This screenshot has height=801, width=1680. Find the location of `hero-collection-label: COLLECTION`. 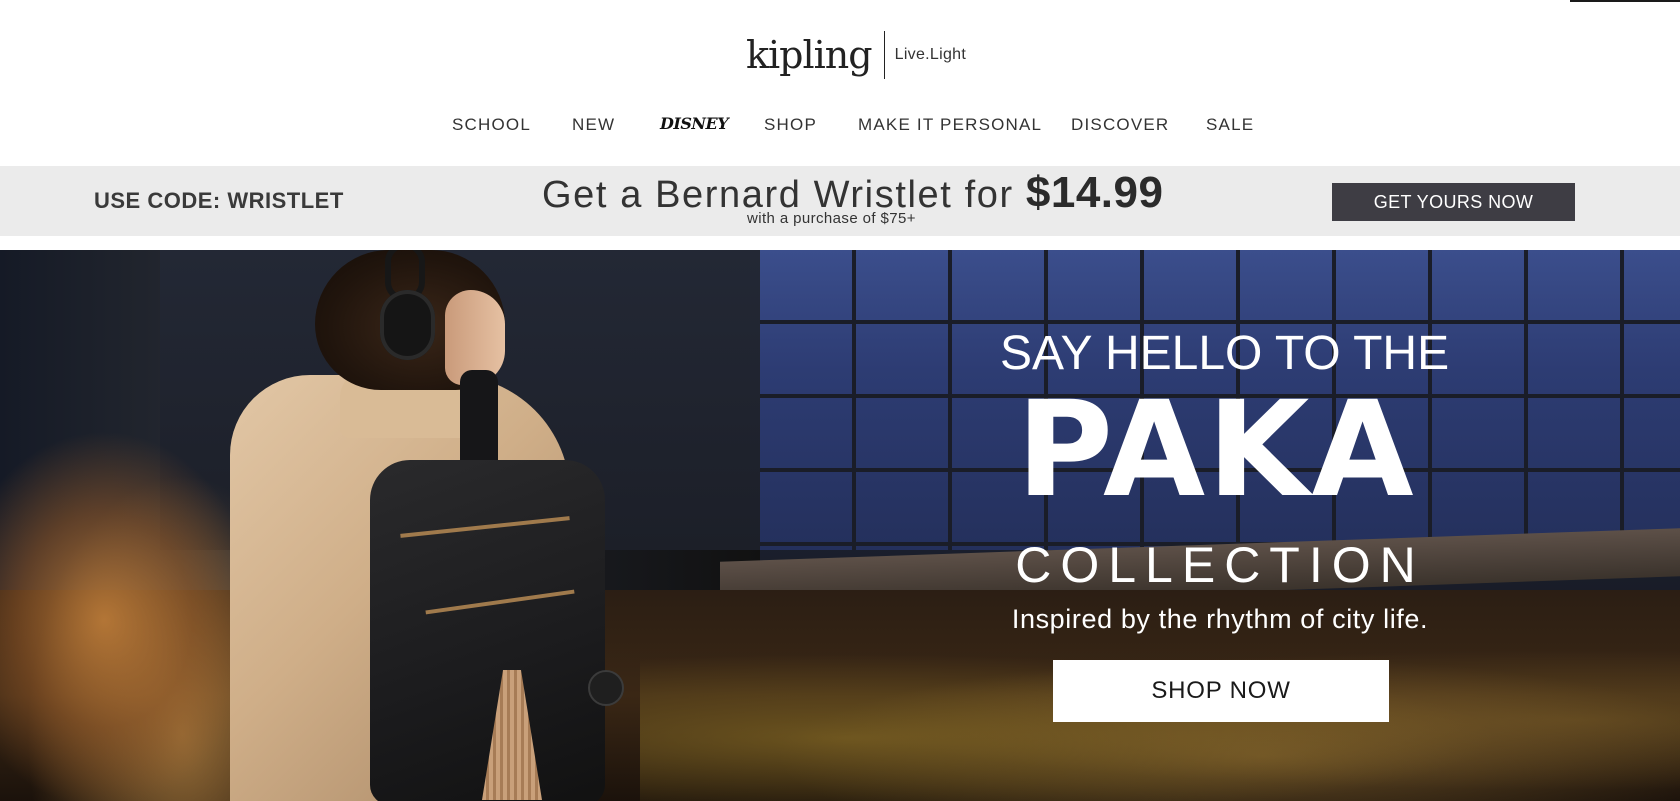

hero-collection-label: COLLECTION is located at coordinates (1220, 565).